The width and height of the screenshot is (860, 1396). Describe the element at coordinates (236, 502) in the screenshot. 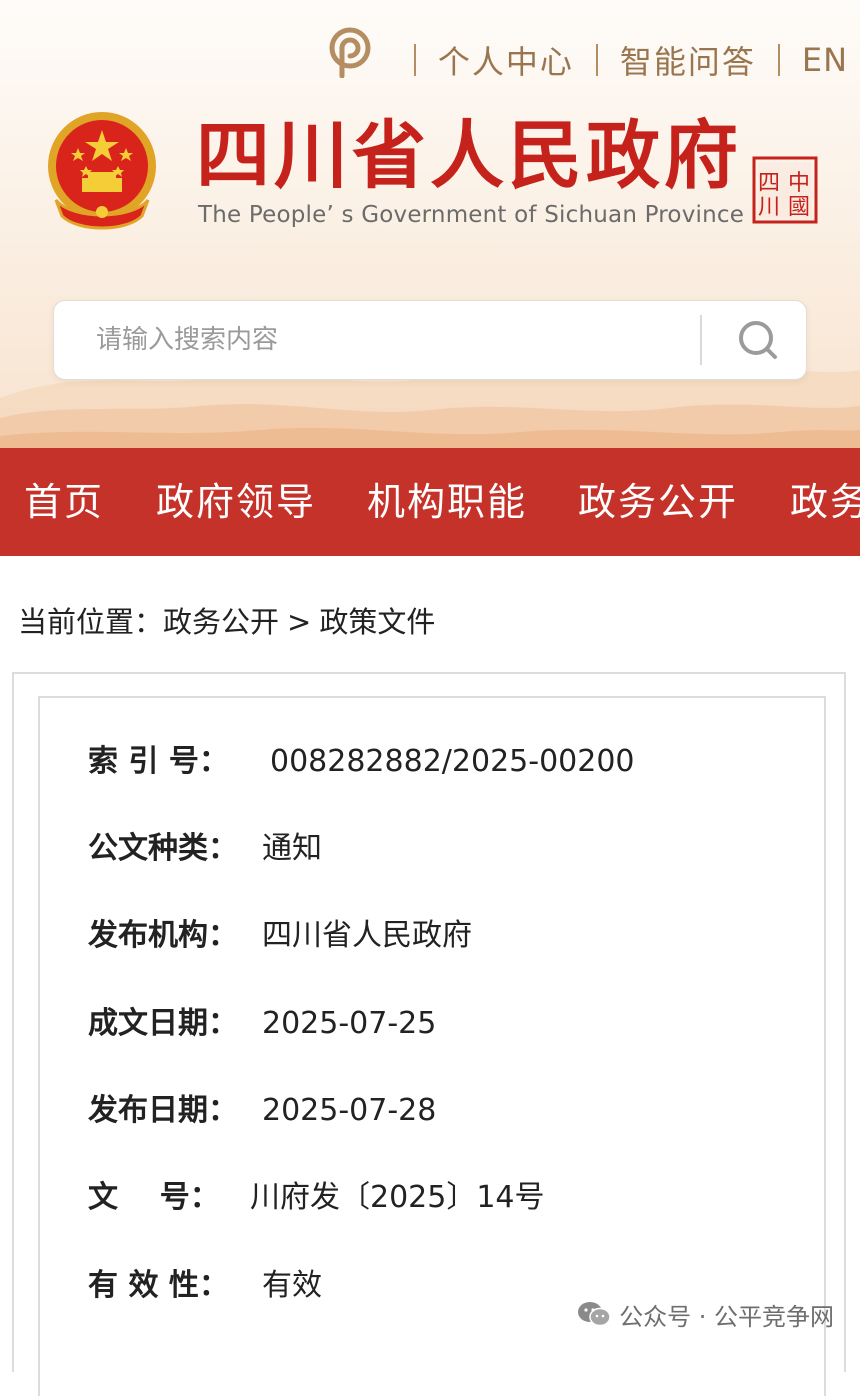

I see `nav-item-leaders: 政府领导` at that location.